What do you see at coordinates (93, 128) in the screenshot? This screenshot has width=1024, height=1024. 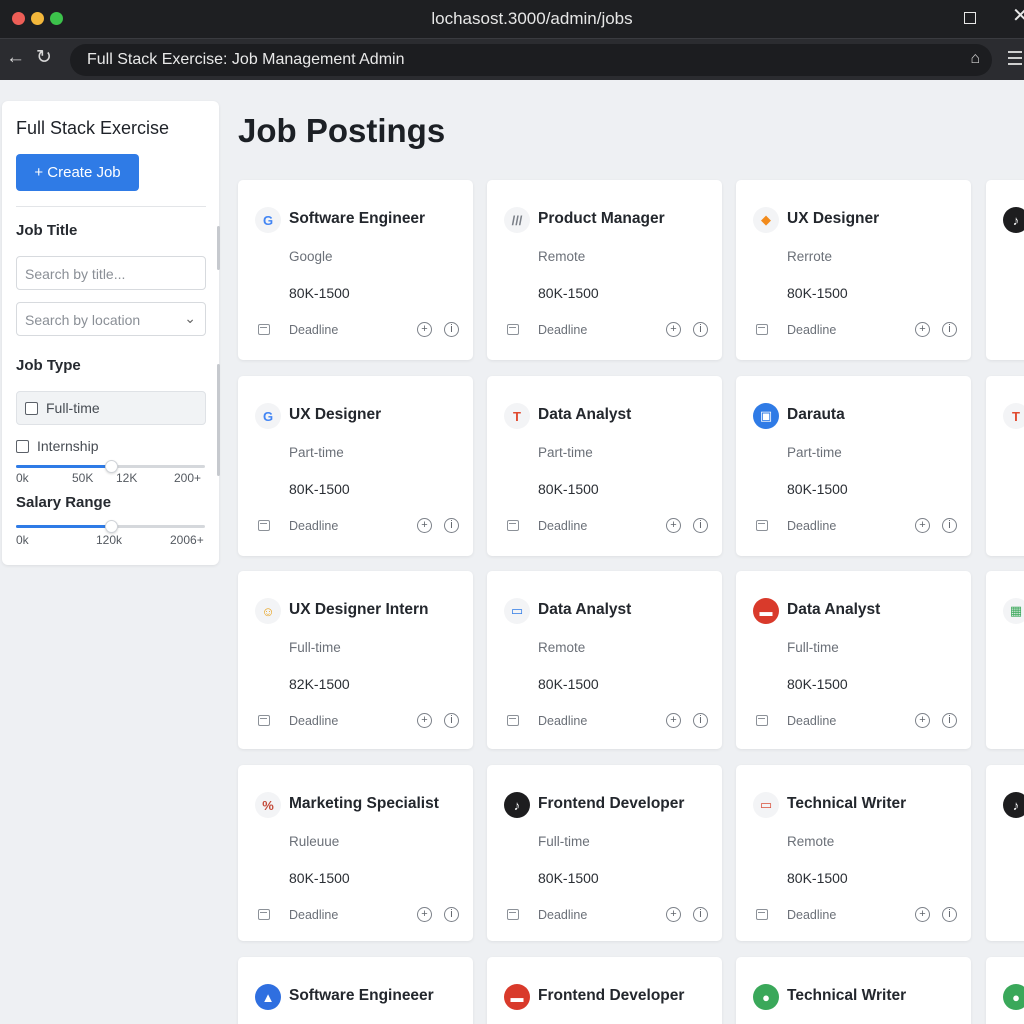 I see `sidebar-title: Full Stack Exercise` at bounding box center [93, 128].